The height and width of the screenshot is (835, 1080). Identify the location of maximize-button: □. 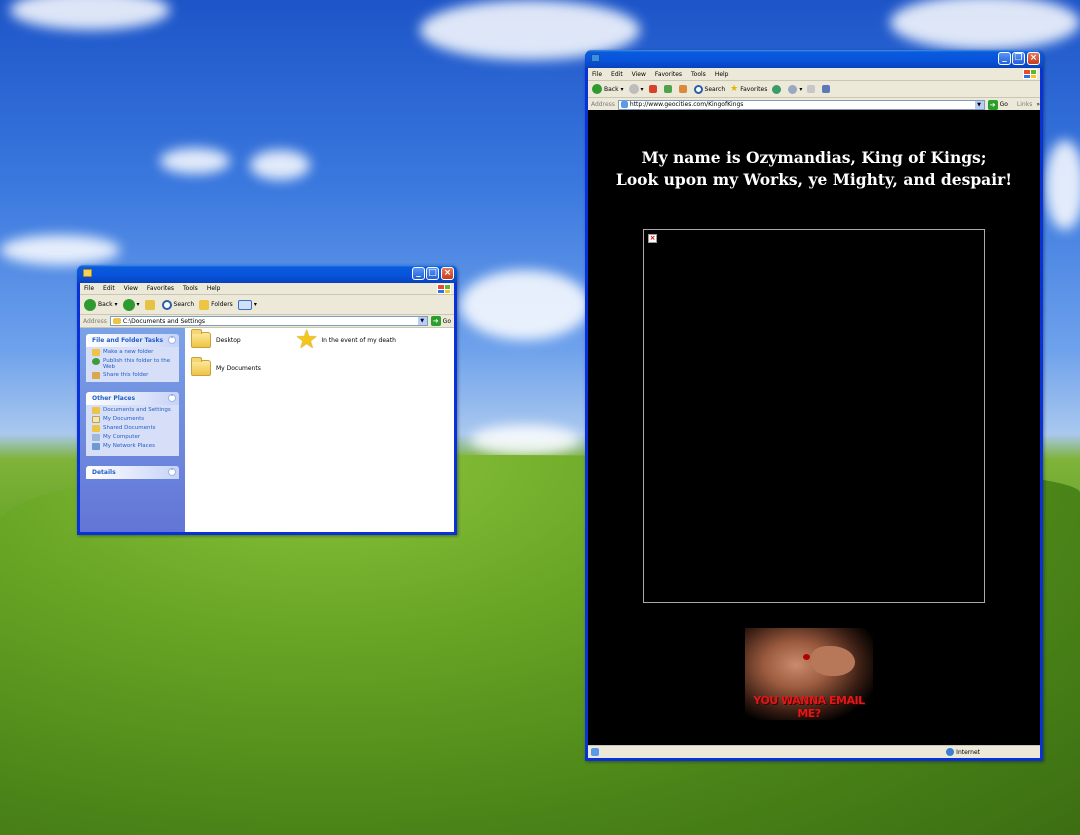
(432, 273).